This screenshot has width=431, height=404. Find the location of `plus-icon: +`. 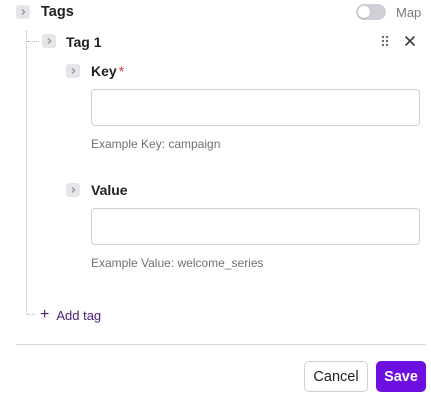

plus-icon: + is located at coordinates (45, 314).